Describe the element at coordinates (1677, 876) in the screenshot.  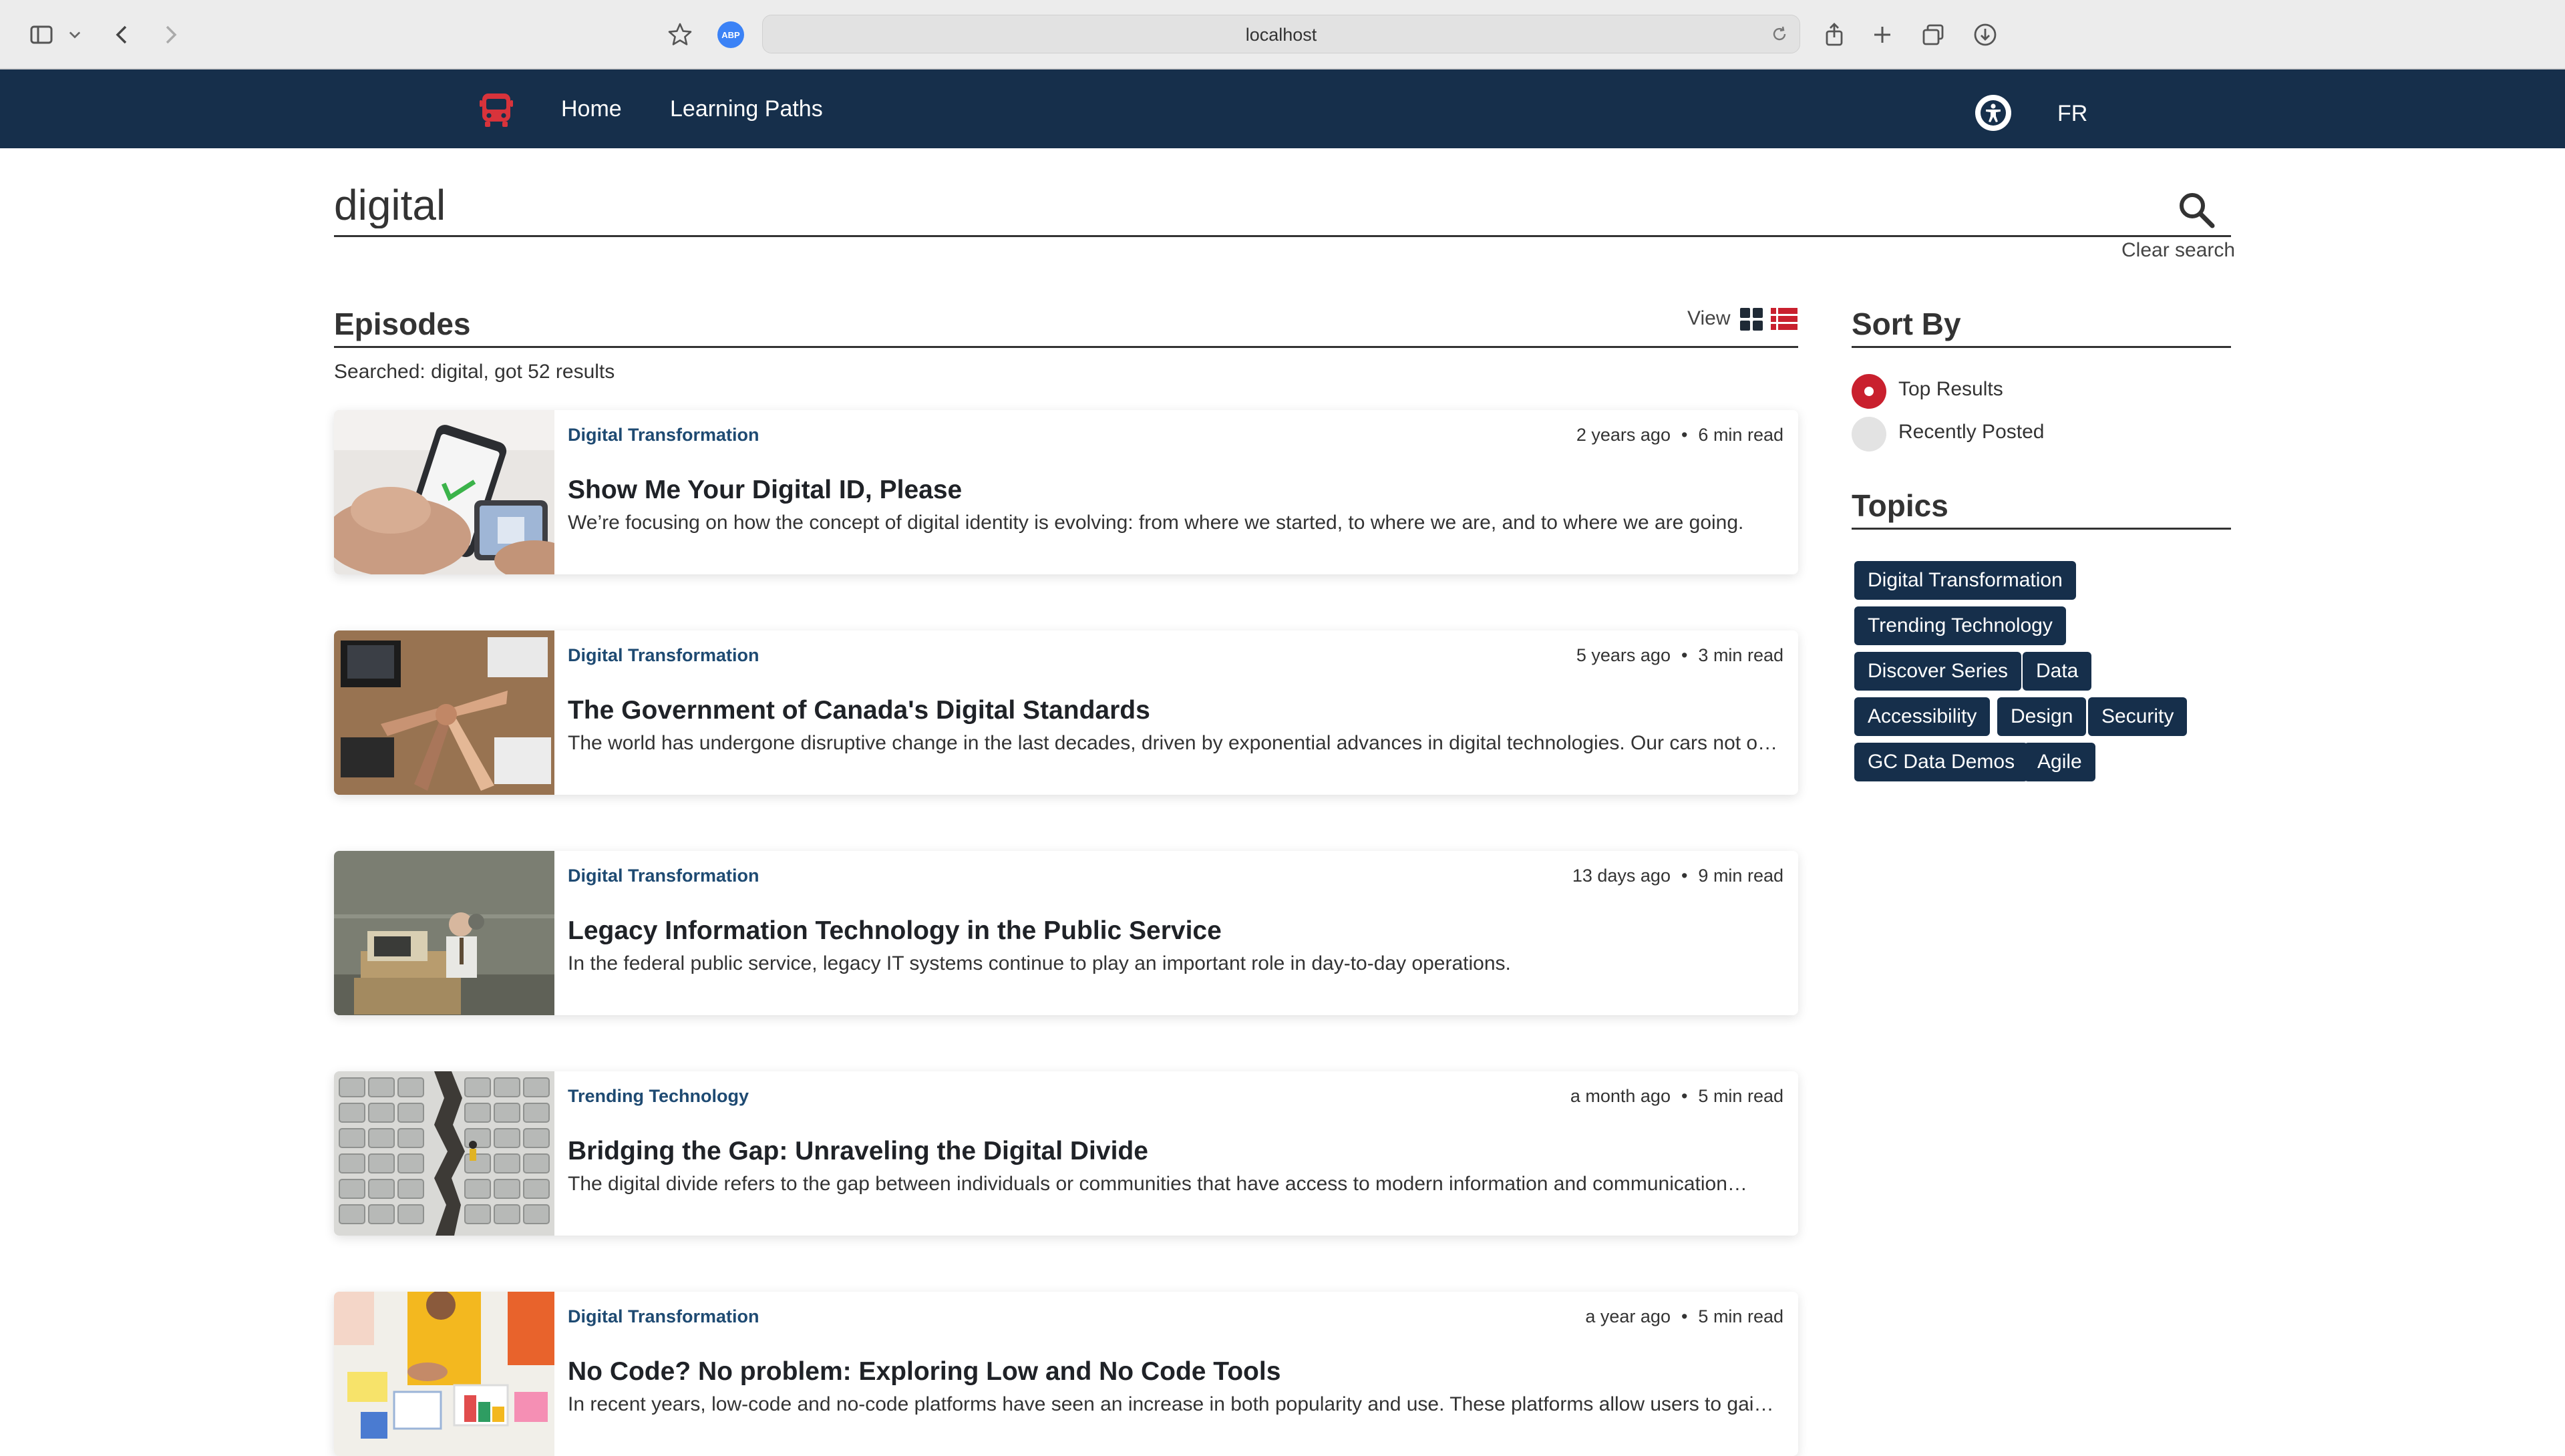
I see `episode-meta: 13 days ago • 9 min read` at that location.